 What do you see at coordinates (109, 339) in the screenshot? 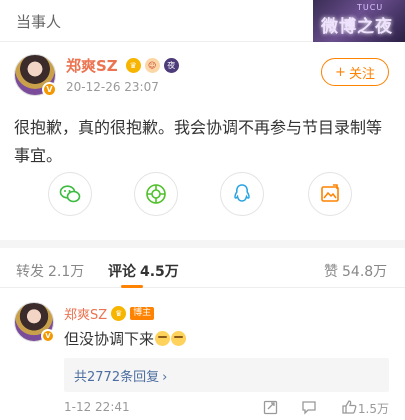
I see `comment-text-content: 但没协调下来` at bounding box center [109, 339].